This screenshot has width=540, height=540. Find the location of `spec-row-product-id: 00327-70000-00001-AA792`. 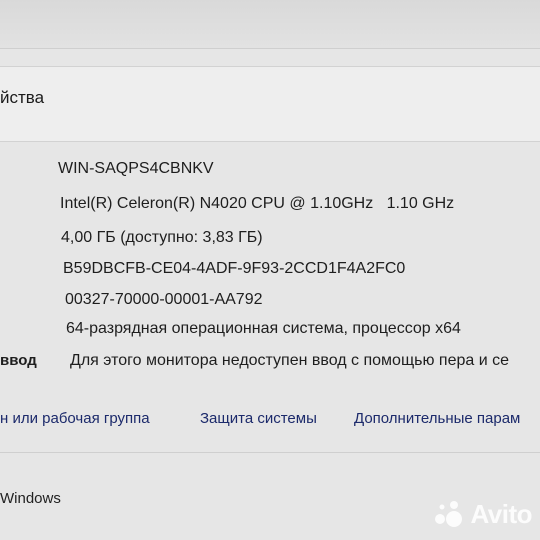

spec-row-product-id: 00327-70000-00001-AA792 is located at coordinates (270, 302).